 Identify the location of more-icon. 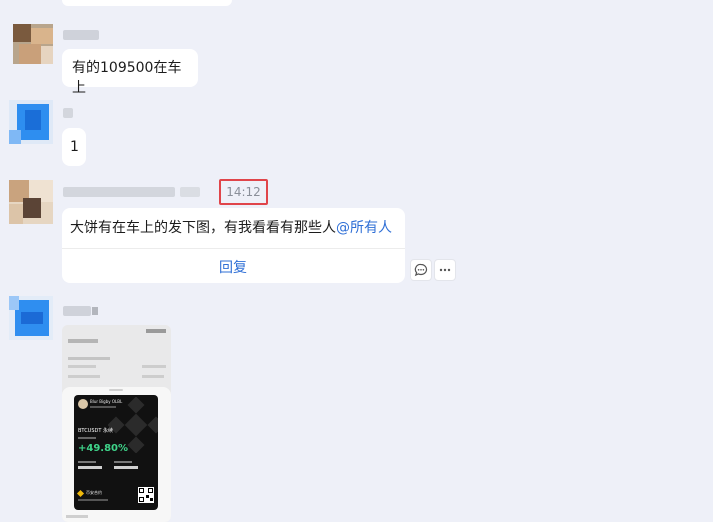
(445, 270).